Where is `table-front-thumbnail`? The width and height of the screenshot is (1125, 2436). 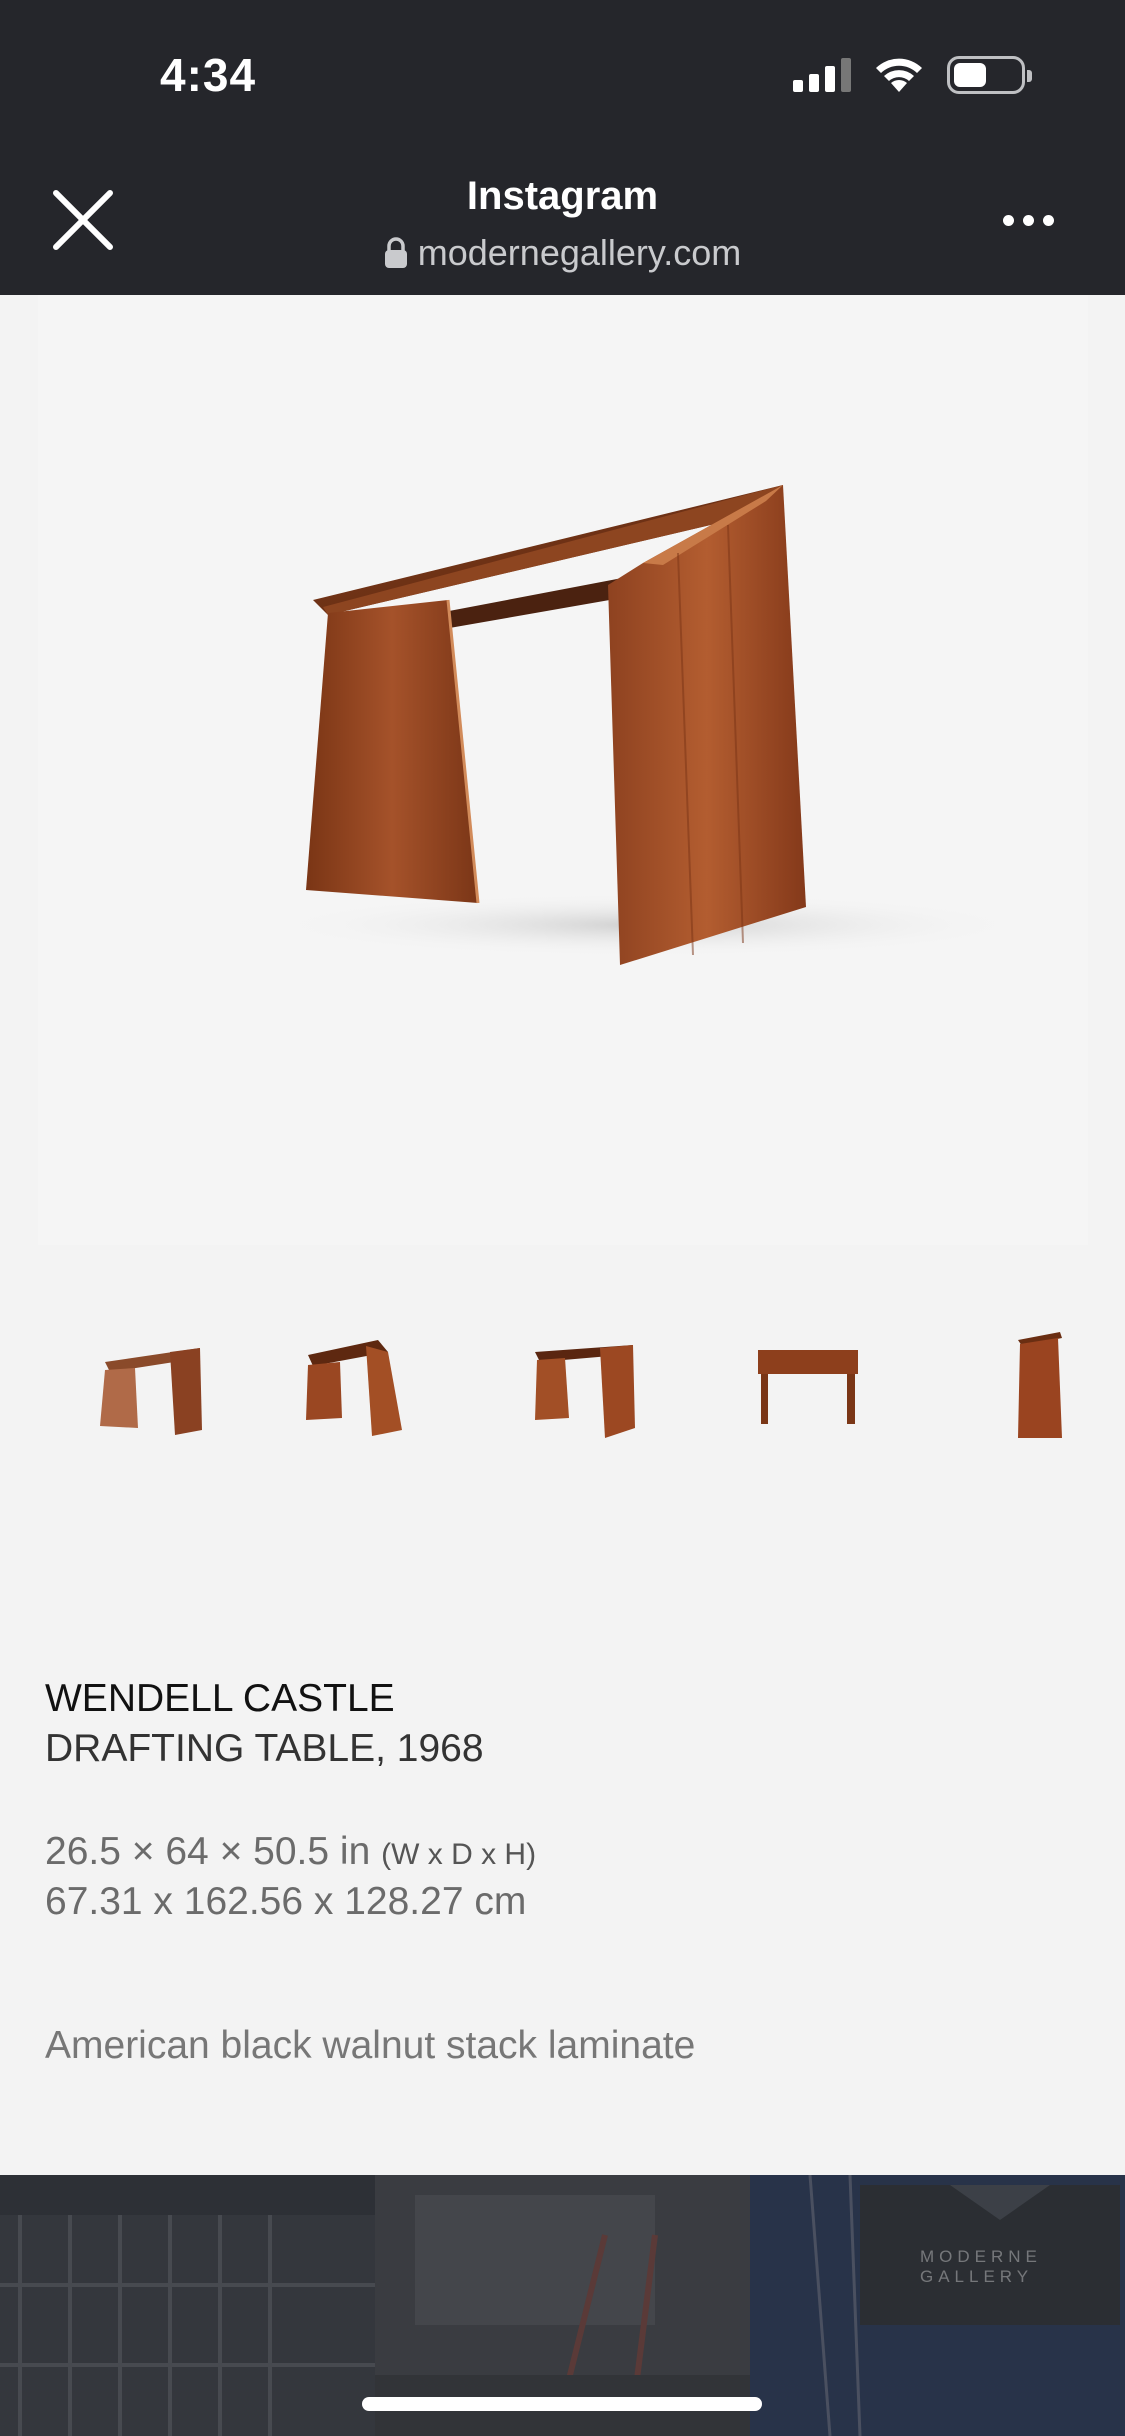
table-front-thumbnail is located at coordinates (788, 1385).